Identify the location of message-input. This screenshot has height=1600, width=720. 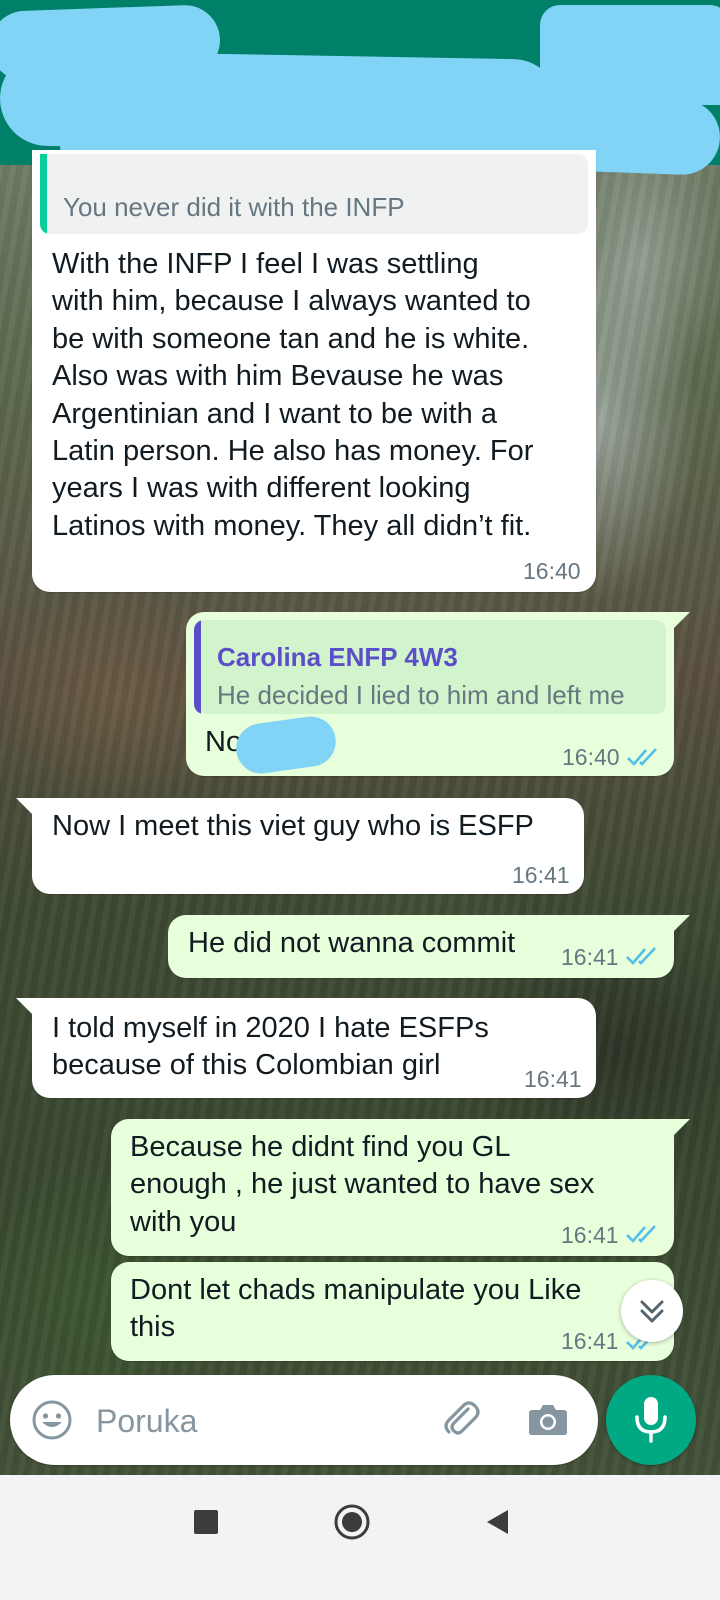
(256, 1421).